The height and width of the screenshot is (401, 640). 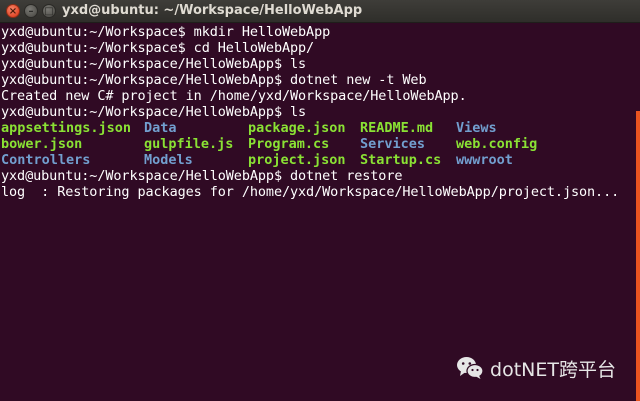 What do you see at coordinates (42, 144) in the screenshot?
I see `ls-entry-file: bower.json` at bounding box center [42, 144].